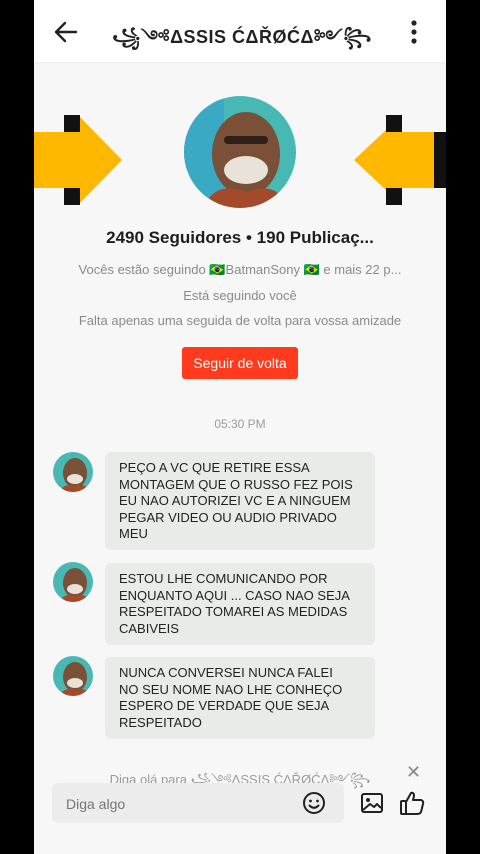 The image size is (480, 854). I want to click on message-input-container, so click(198, 804).